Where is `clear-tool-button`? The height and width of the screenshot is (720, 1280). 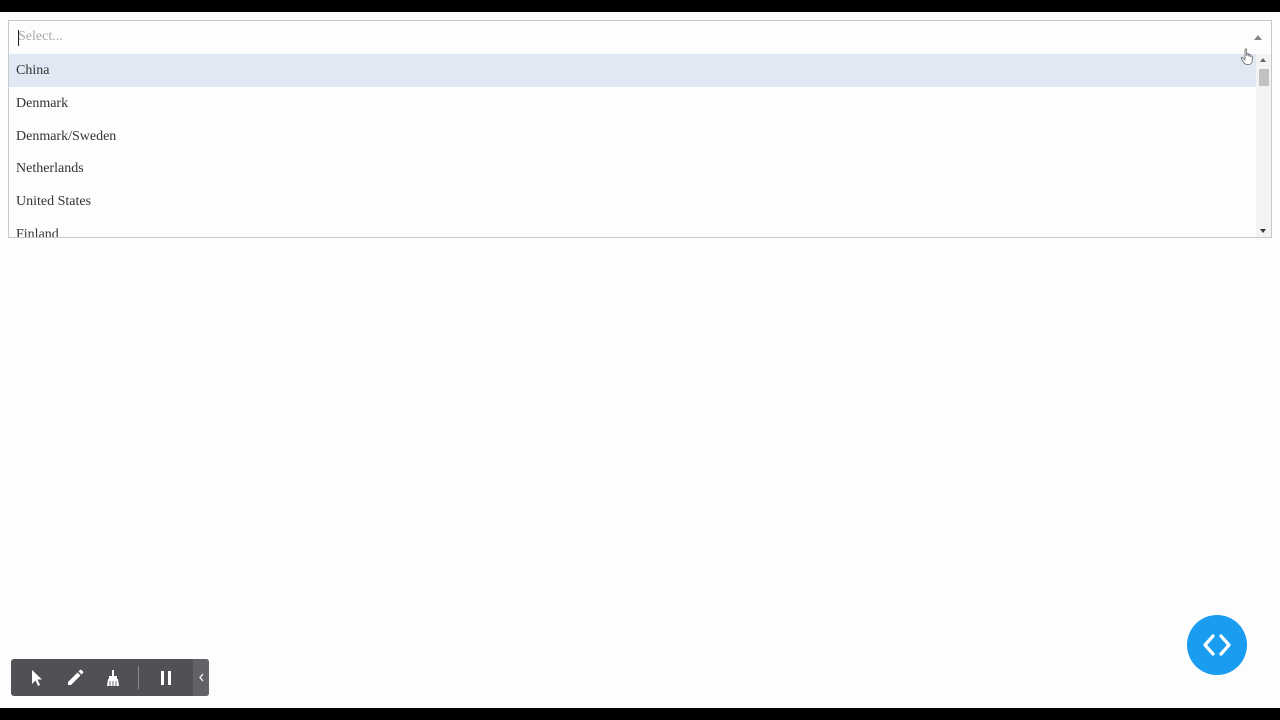
clear-tool-button is located at coordinates (113, 677).